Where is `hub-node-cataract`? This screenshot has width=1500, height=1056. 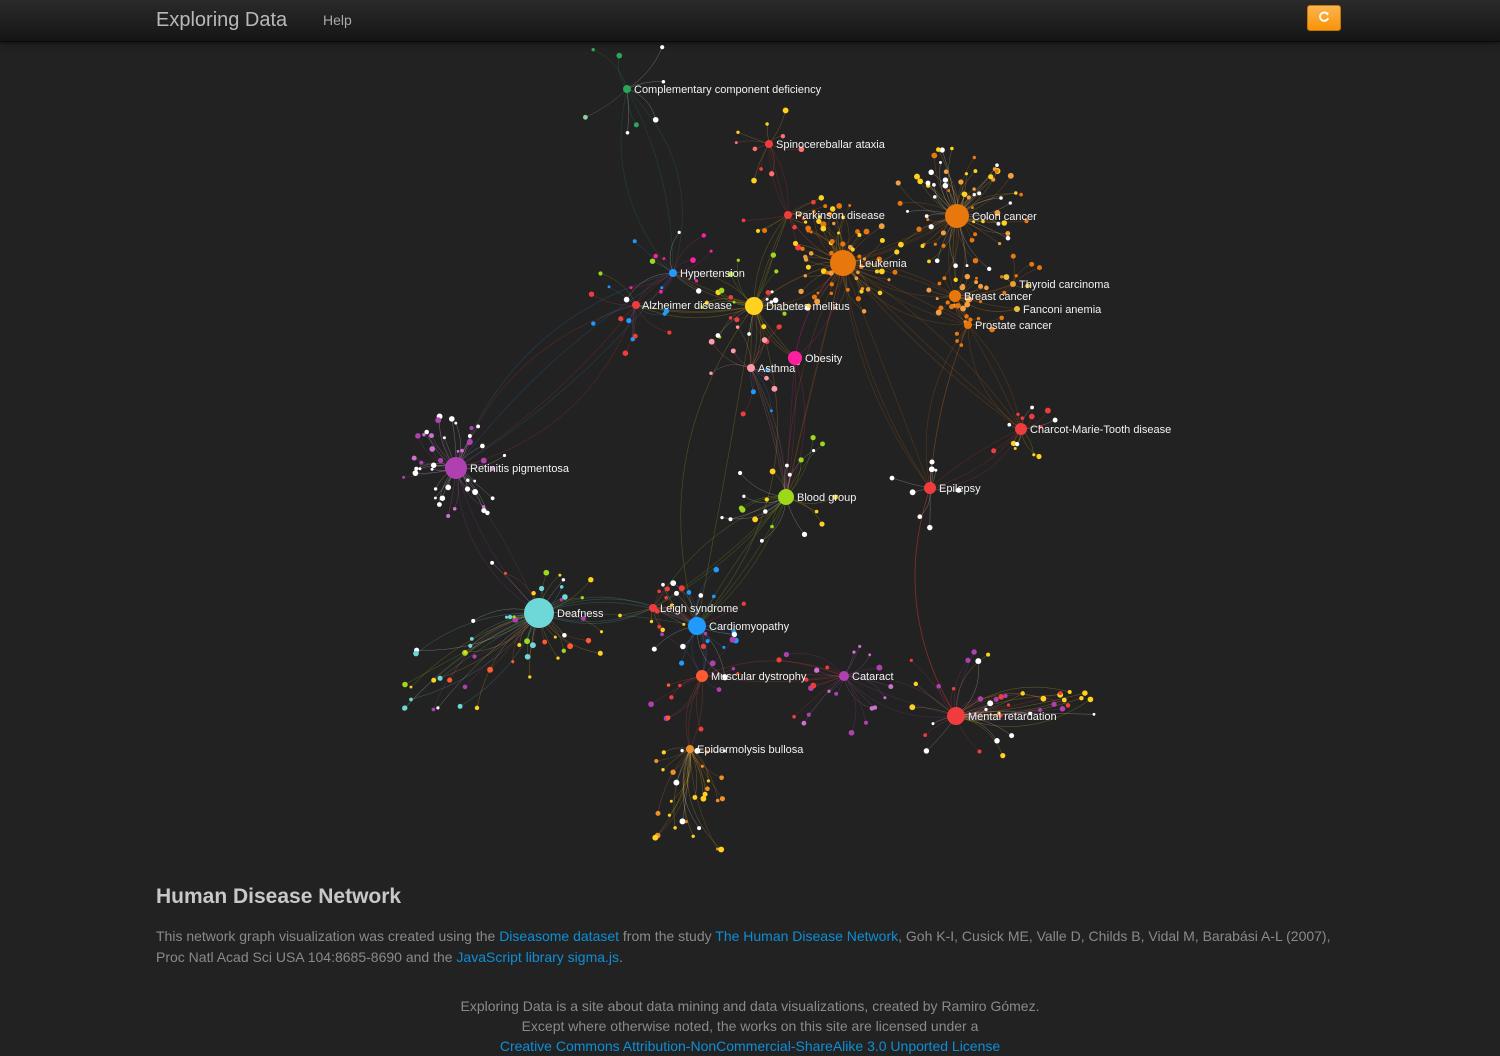 hub-node-cataract is located at coordinates (844, 676).